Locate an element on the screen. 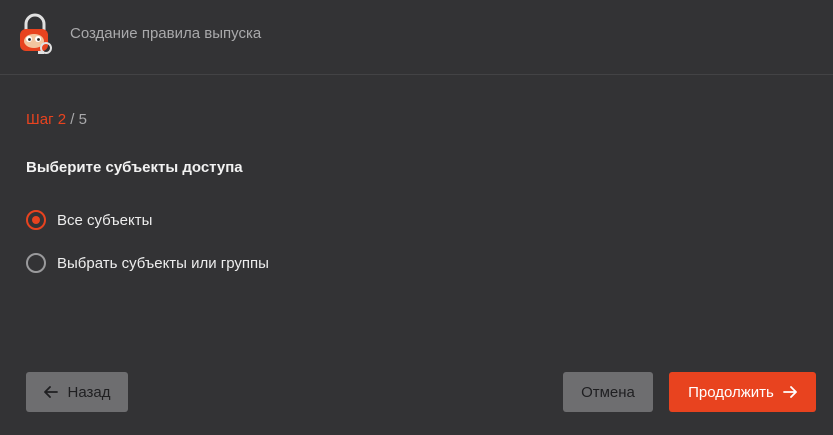  option-label: Выбрать субъекты или группы is located at coordinates (163, 263).